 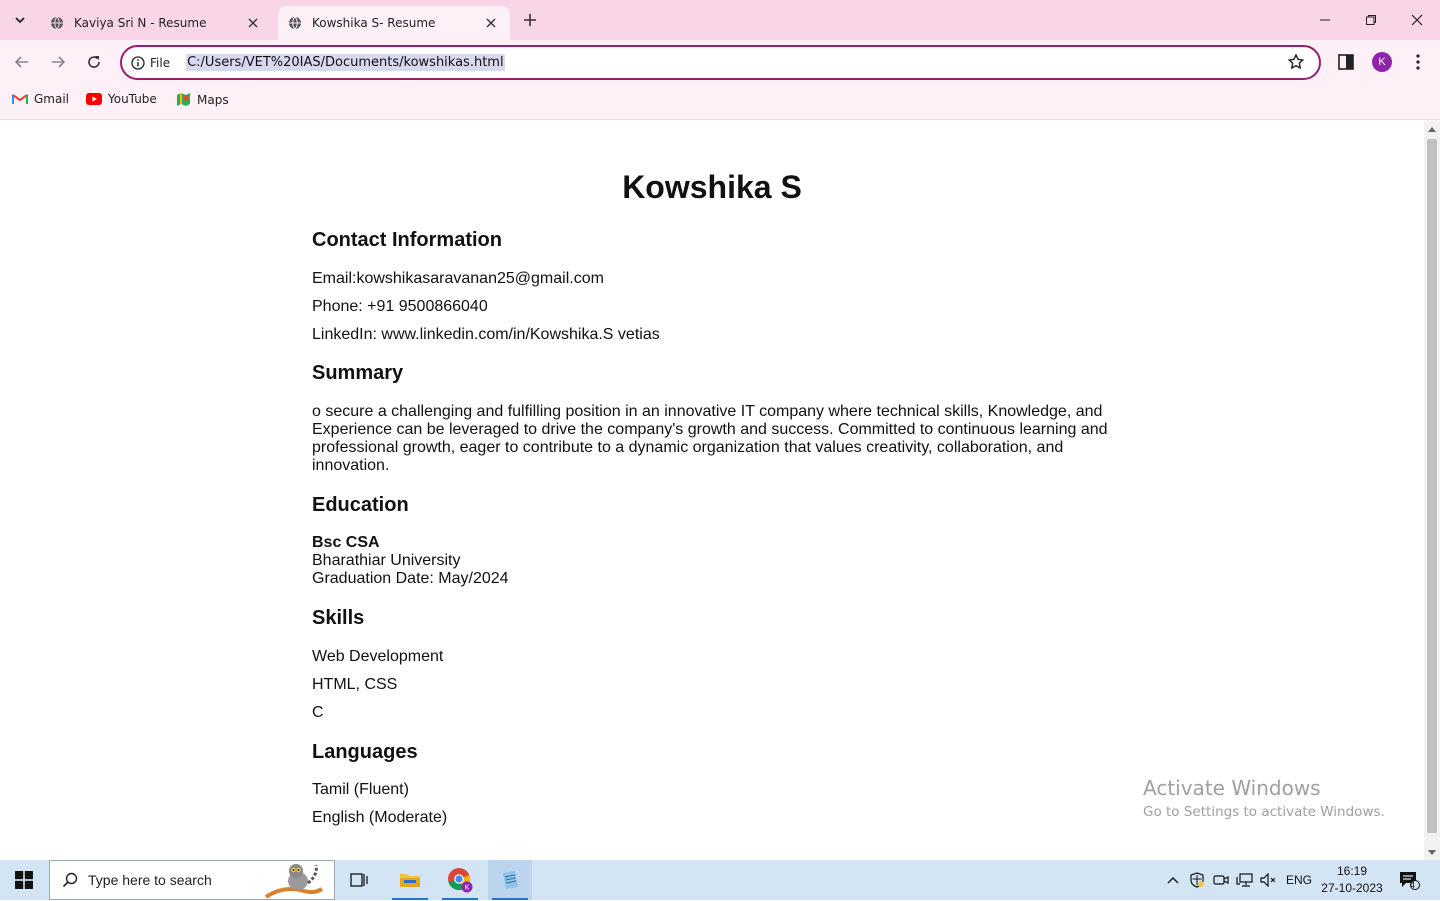 What do you see at coordinates (58, 62) in the screenshot?
I see `forward-button` at bounding box center [58, 62].